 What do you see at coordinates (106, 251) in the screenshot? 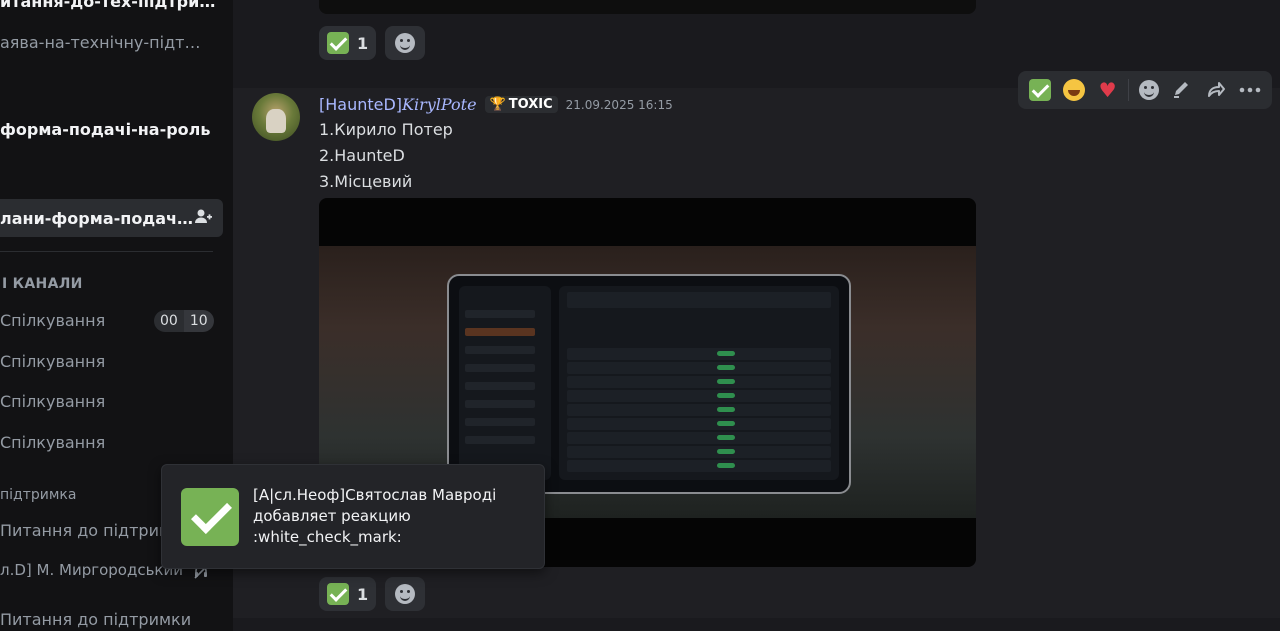
I see `sidebar-divider` at bounding box center [106, 251].